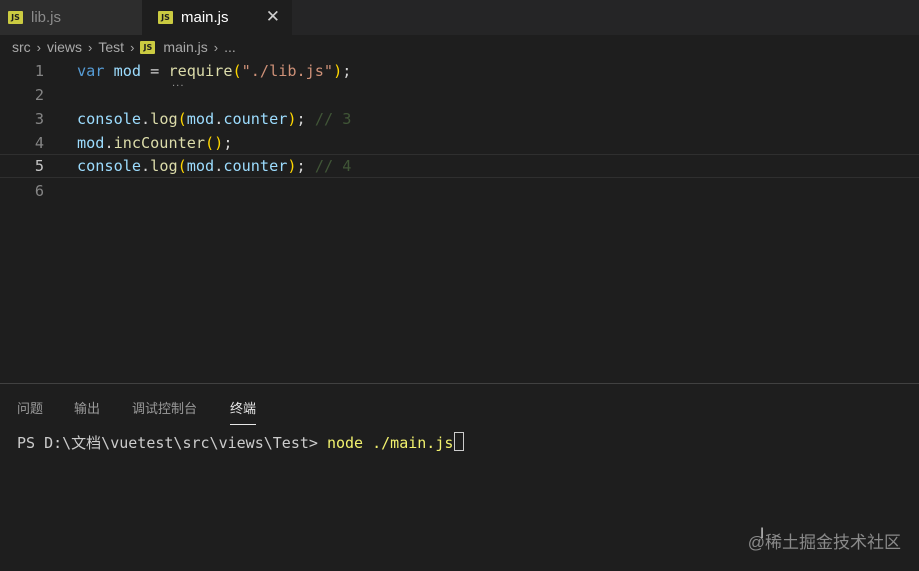 The height and width of the screenshot is (571, 919). Describe the element at coordinates (185, 47) in the screenshot. I see `breadcrumb-file: main.js` at that location.